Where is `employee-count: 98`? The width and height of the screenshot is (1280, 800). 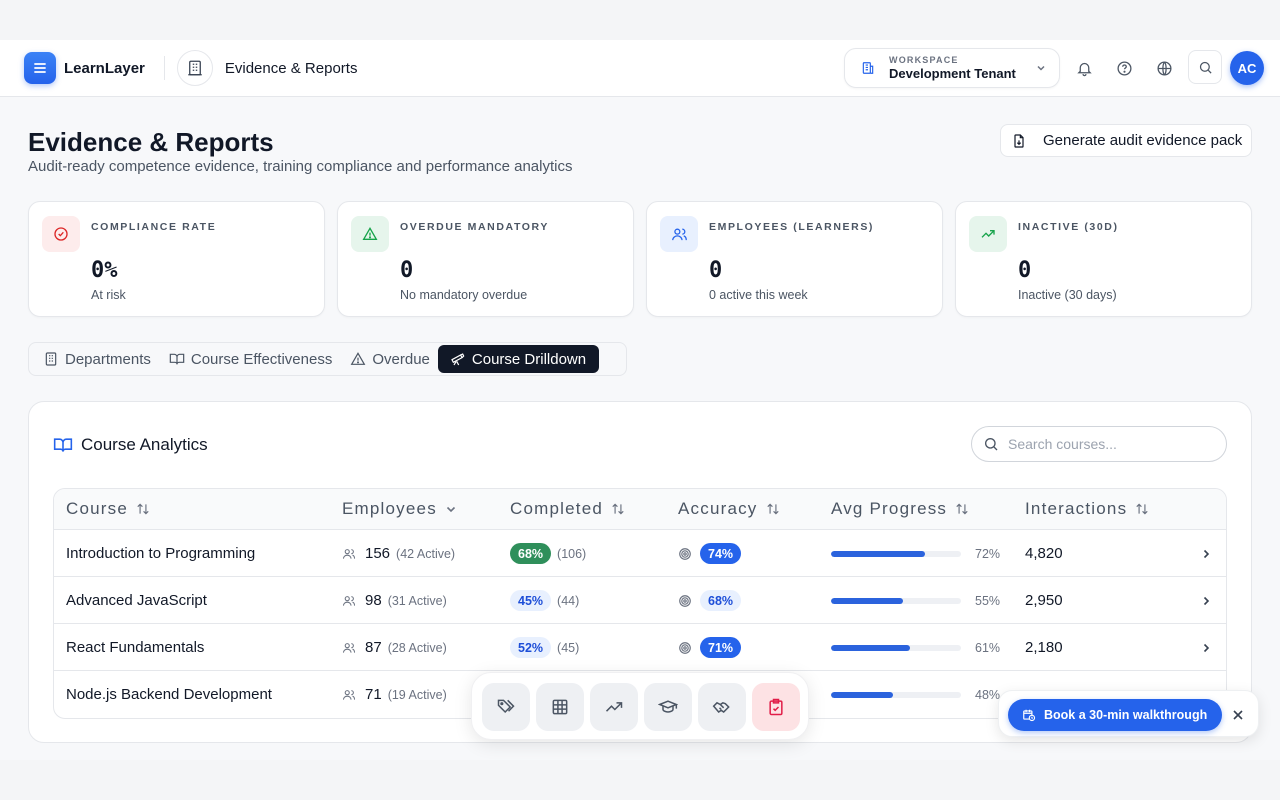 employee-count: 98 is located at coordinates (373, 600).